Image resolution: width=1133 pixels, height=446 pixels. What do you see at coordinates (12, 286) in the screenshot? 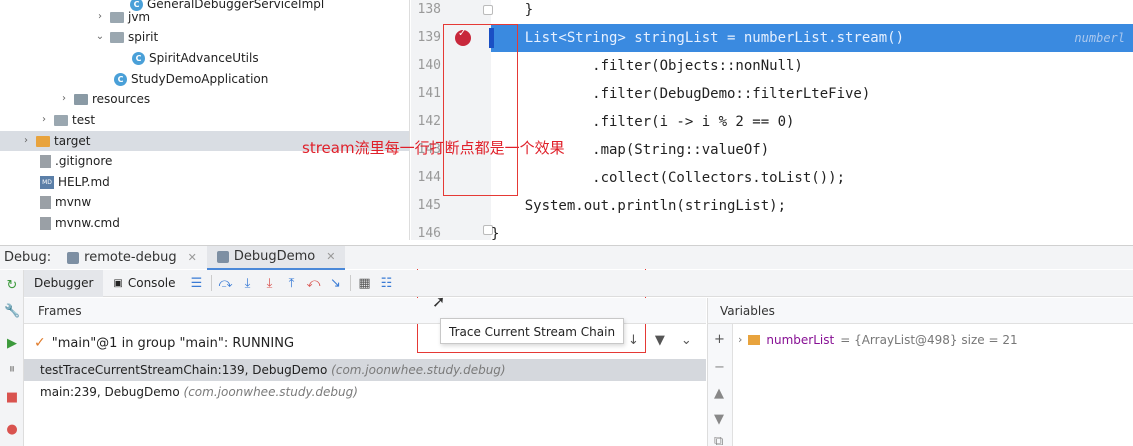
I see `rerun-icon: ↻` at bounding box center [12, 286].